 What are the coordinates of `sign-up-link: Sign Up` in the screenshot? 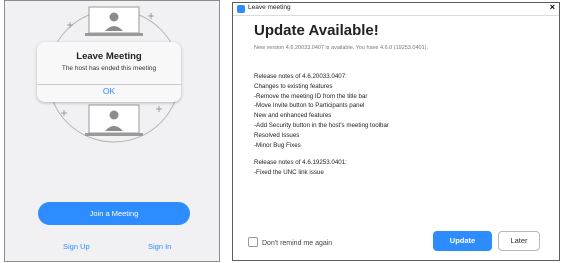 It's located at (76, 246).